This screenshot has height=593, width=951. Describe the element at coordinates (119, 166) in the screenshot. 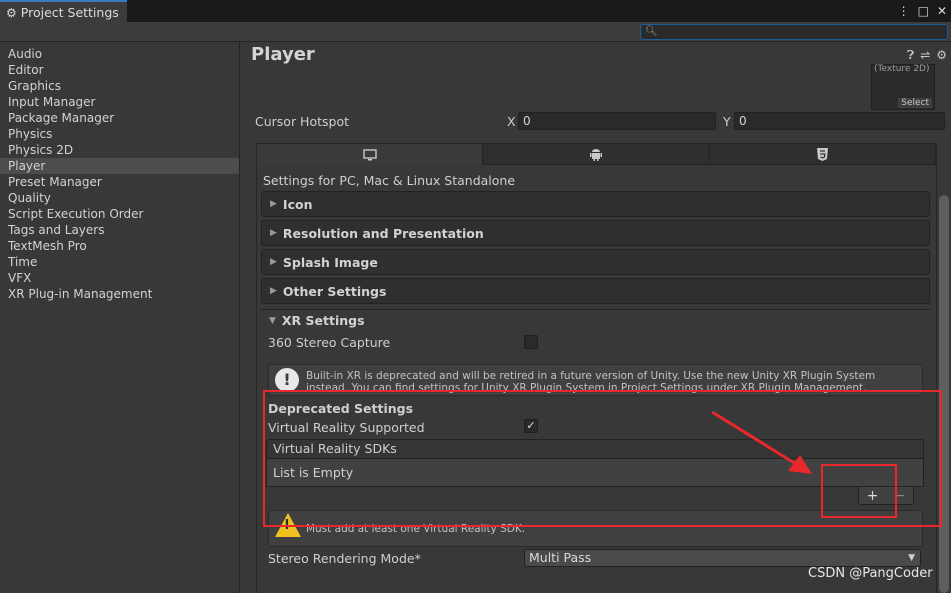

I see `sidebar-item-player: Player` at that location.